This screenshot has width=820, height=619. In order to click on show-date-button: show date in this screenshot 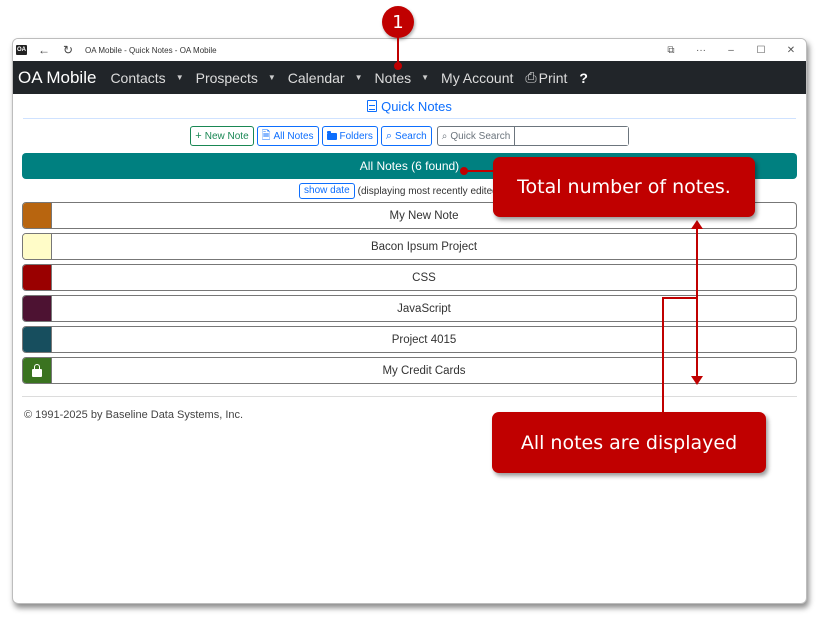, I will do `click(327, 191)`.